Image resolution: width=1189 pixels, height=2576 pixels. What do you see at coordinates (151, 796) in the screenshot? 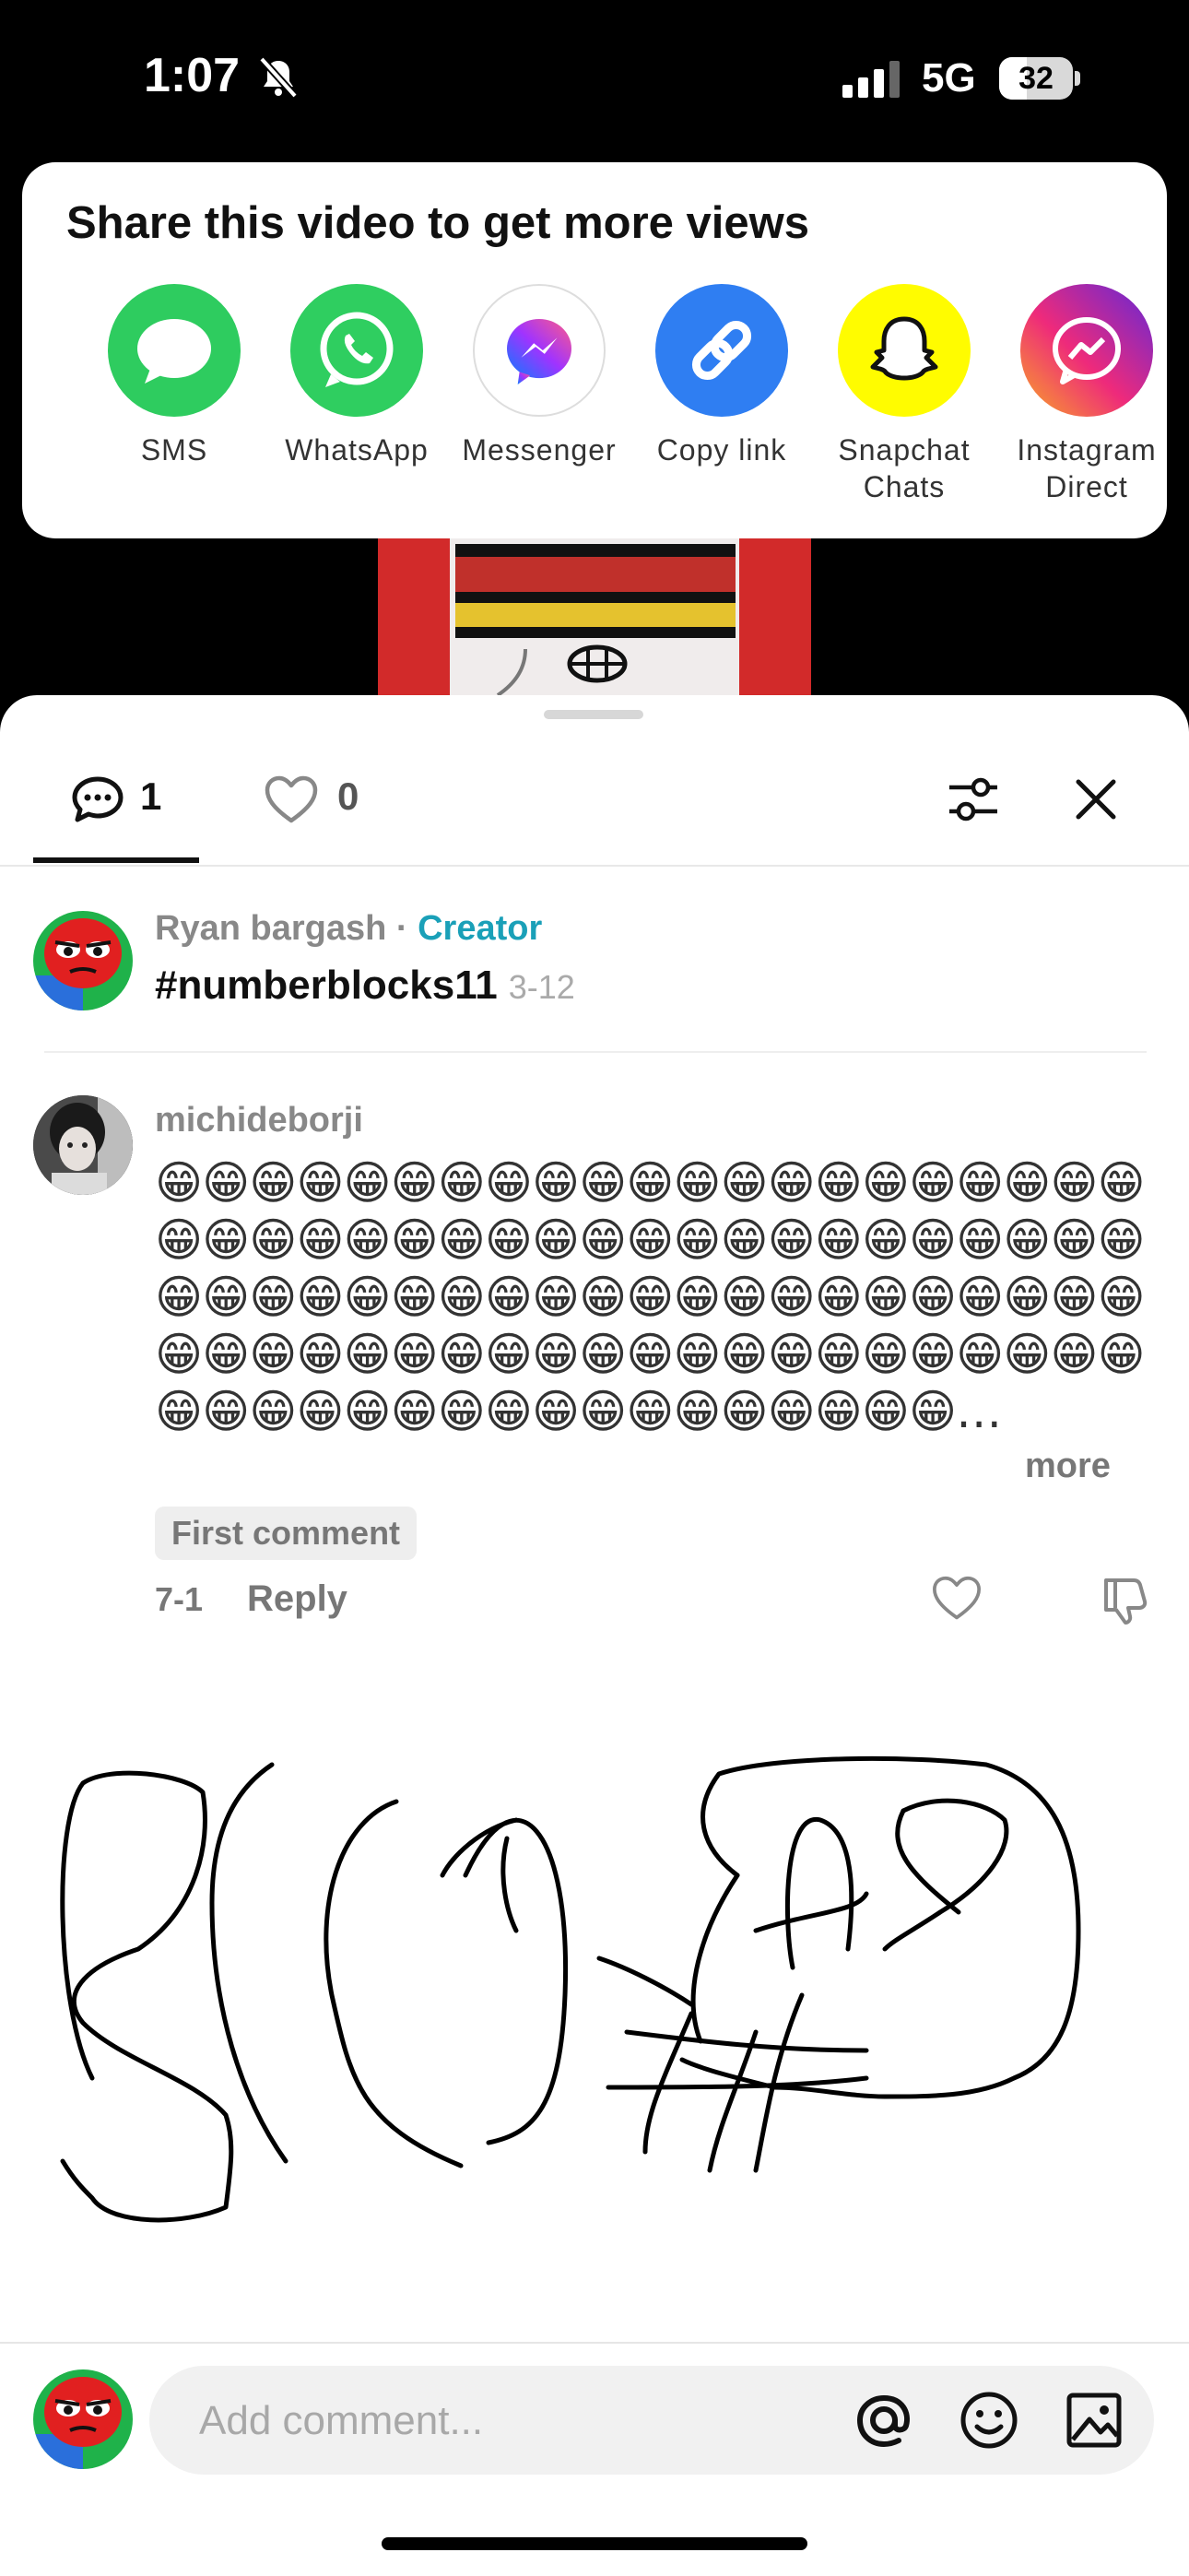
I see `comments-count: 1` at bounding box center [151, 796].